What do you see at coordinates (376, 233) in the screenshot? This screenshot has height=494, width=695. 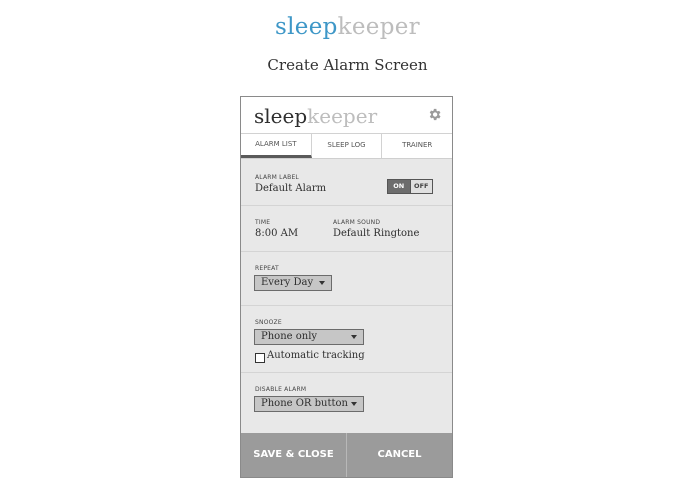 I see `alarm-sound-value: Default Ringtone` at bounding box center [376, 233].